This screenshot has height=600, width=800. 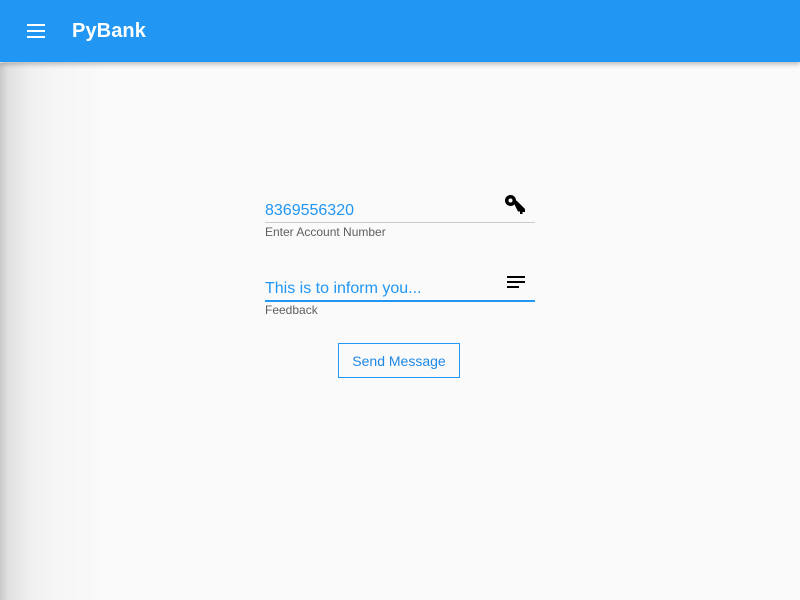 I want to click on account-number-input: 8369556320, so click(x=400, y=208).